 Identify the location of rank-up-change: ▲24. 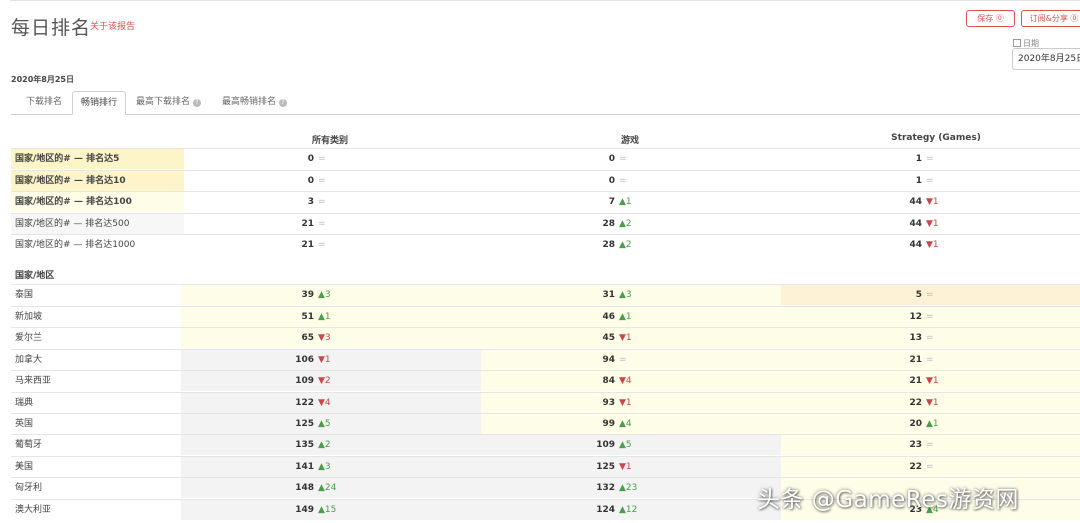
(327, 488).